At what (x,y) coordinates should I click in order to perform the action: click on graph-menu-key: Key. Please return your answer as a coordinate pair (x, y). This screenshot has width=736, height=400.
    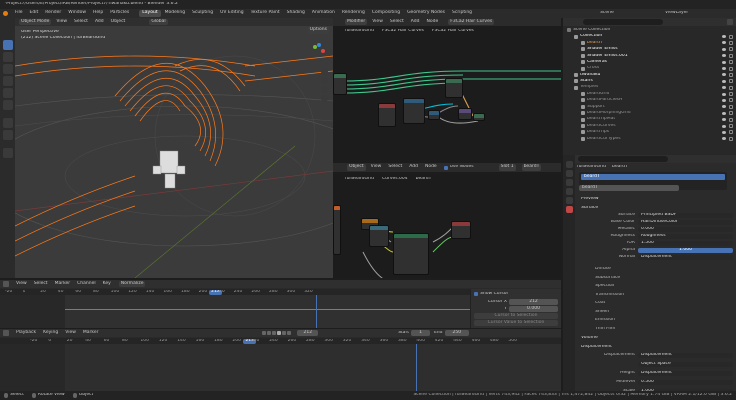
    Looking at the image, I should click on (107, 284).